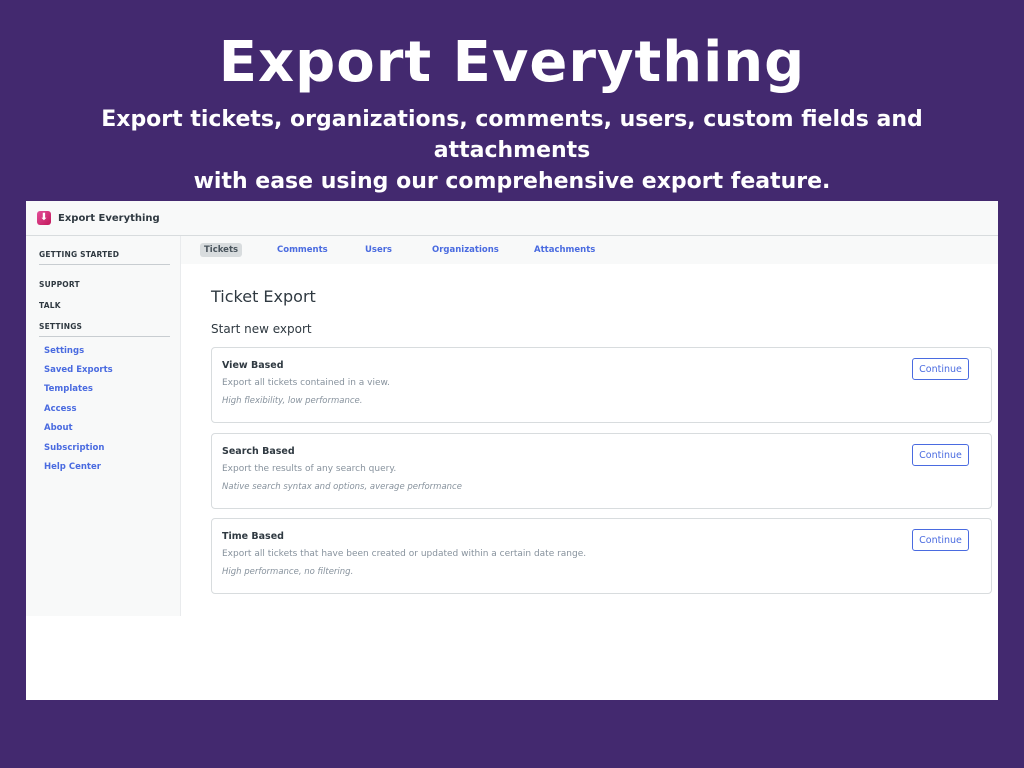 The image size is (1024, 768). I want to click on sidebar-item-about: About, so click(58, 428).